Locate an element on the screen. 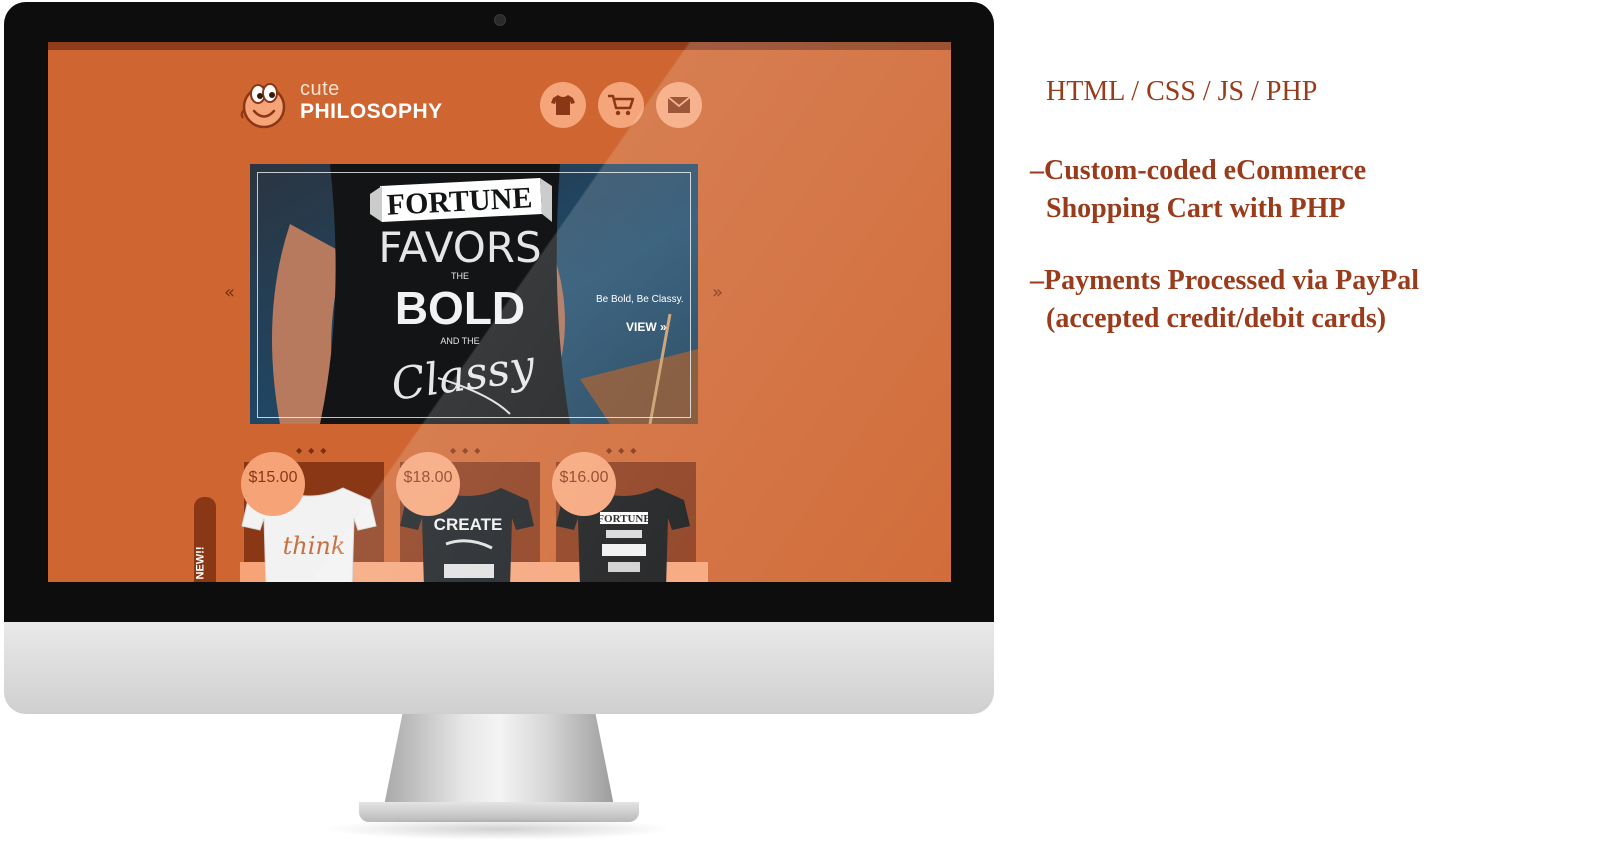 This screenshot has width=1600, height=858. shirt-line-2: FAVORS is located at coordinates (459, 247).